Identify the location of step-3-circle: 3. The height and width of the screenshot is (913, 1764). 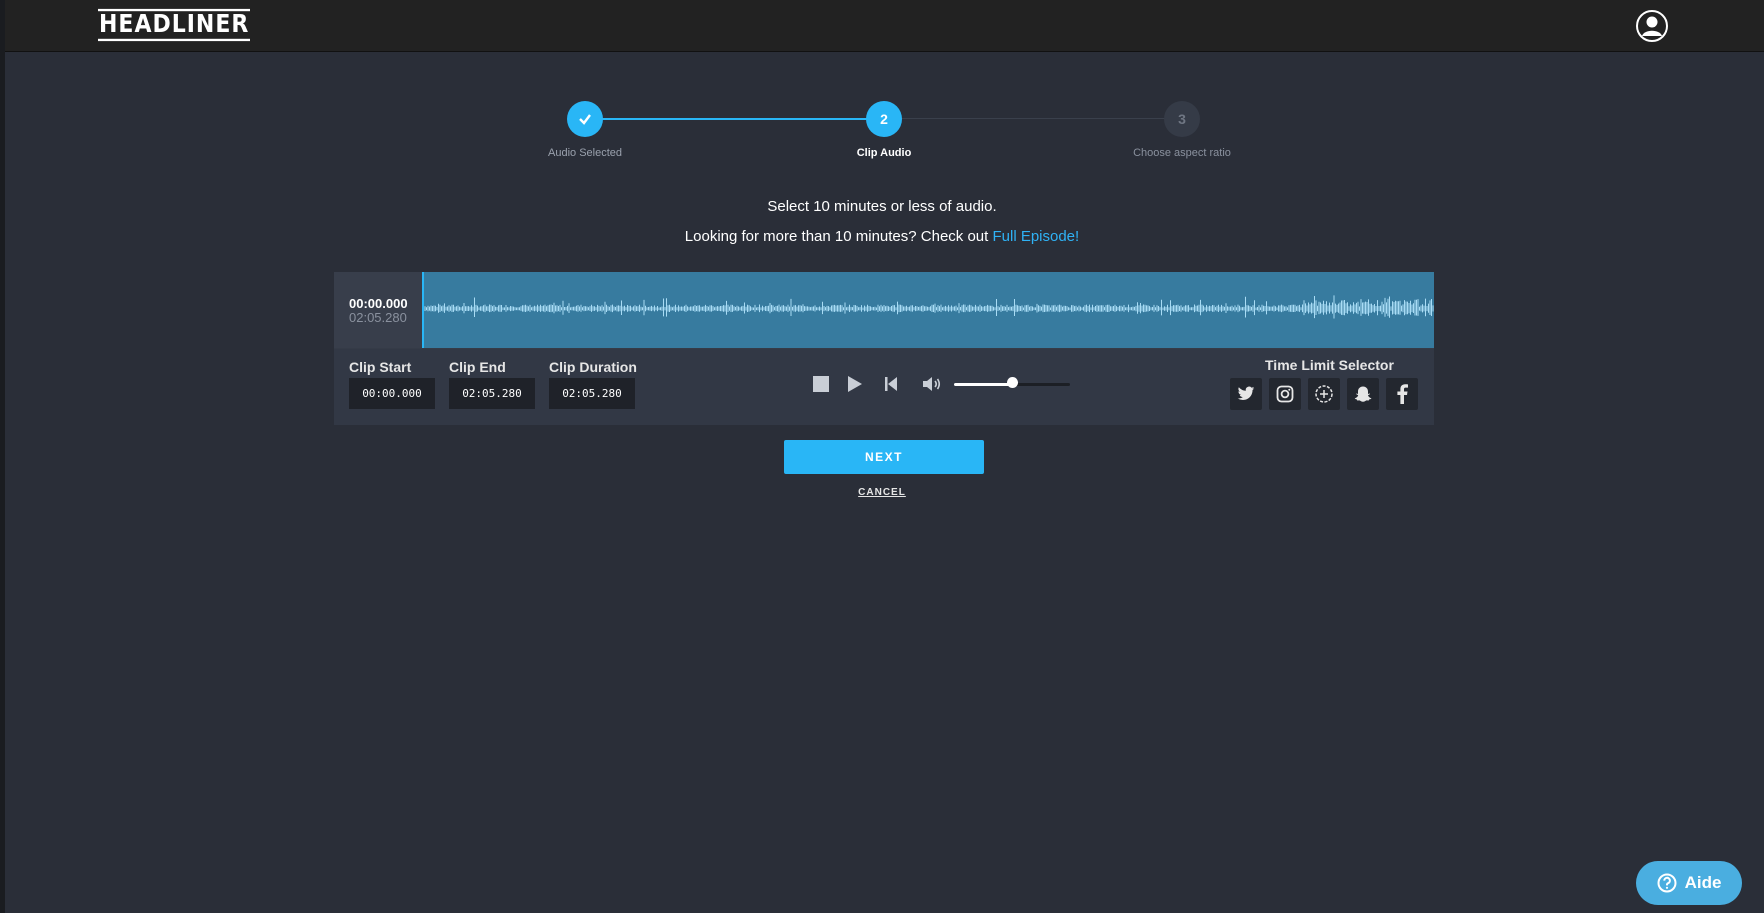
(1182, 119).